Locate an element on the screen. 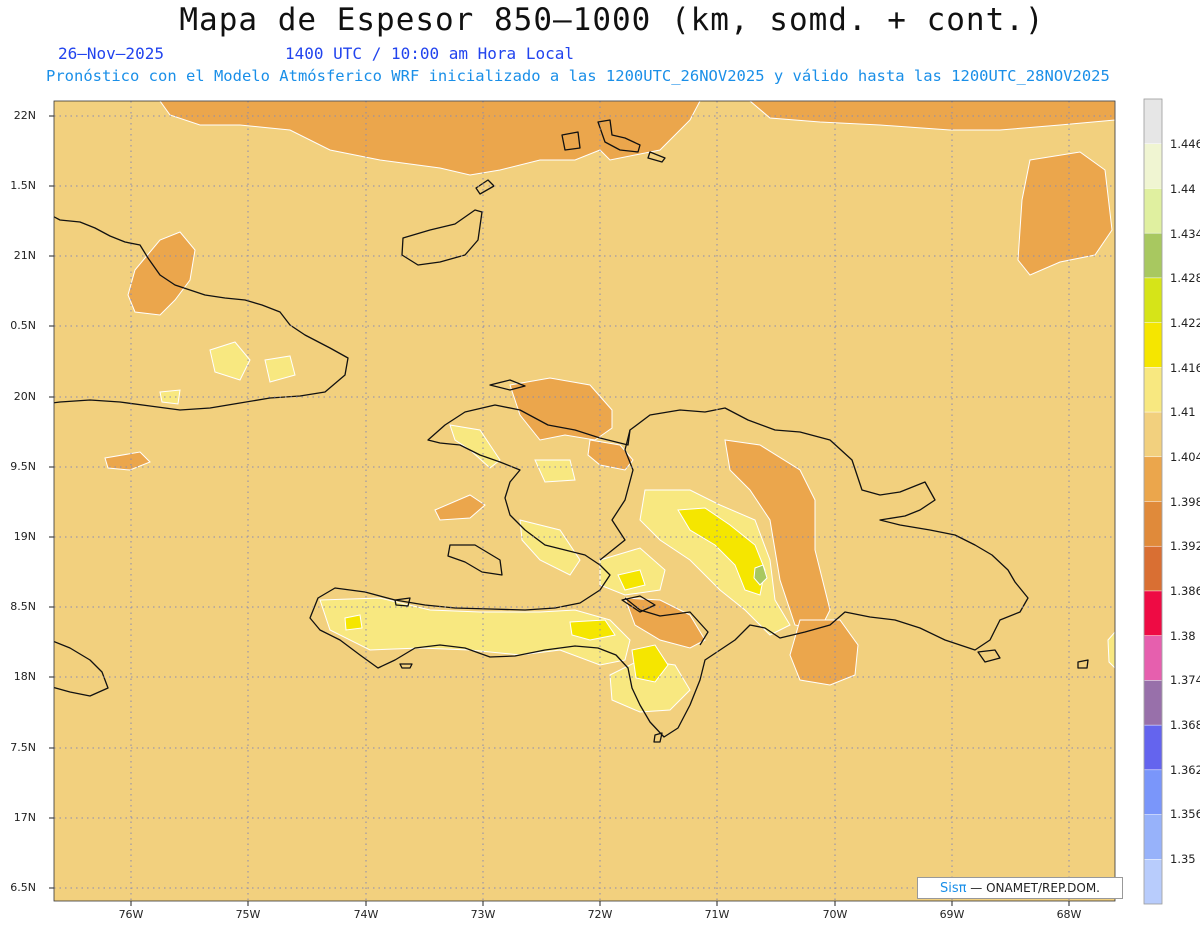 This screenshot has height=927, width=1200. lon-label-76W: 76W is located at coordinates (131, 914).